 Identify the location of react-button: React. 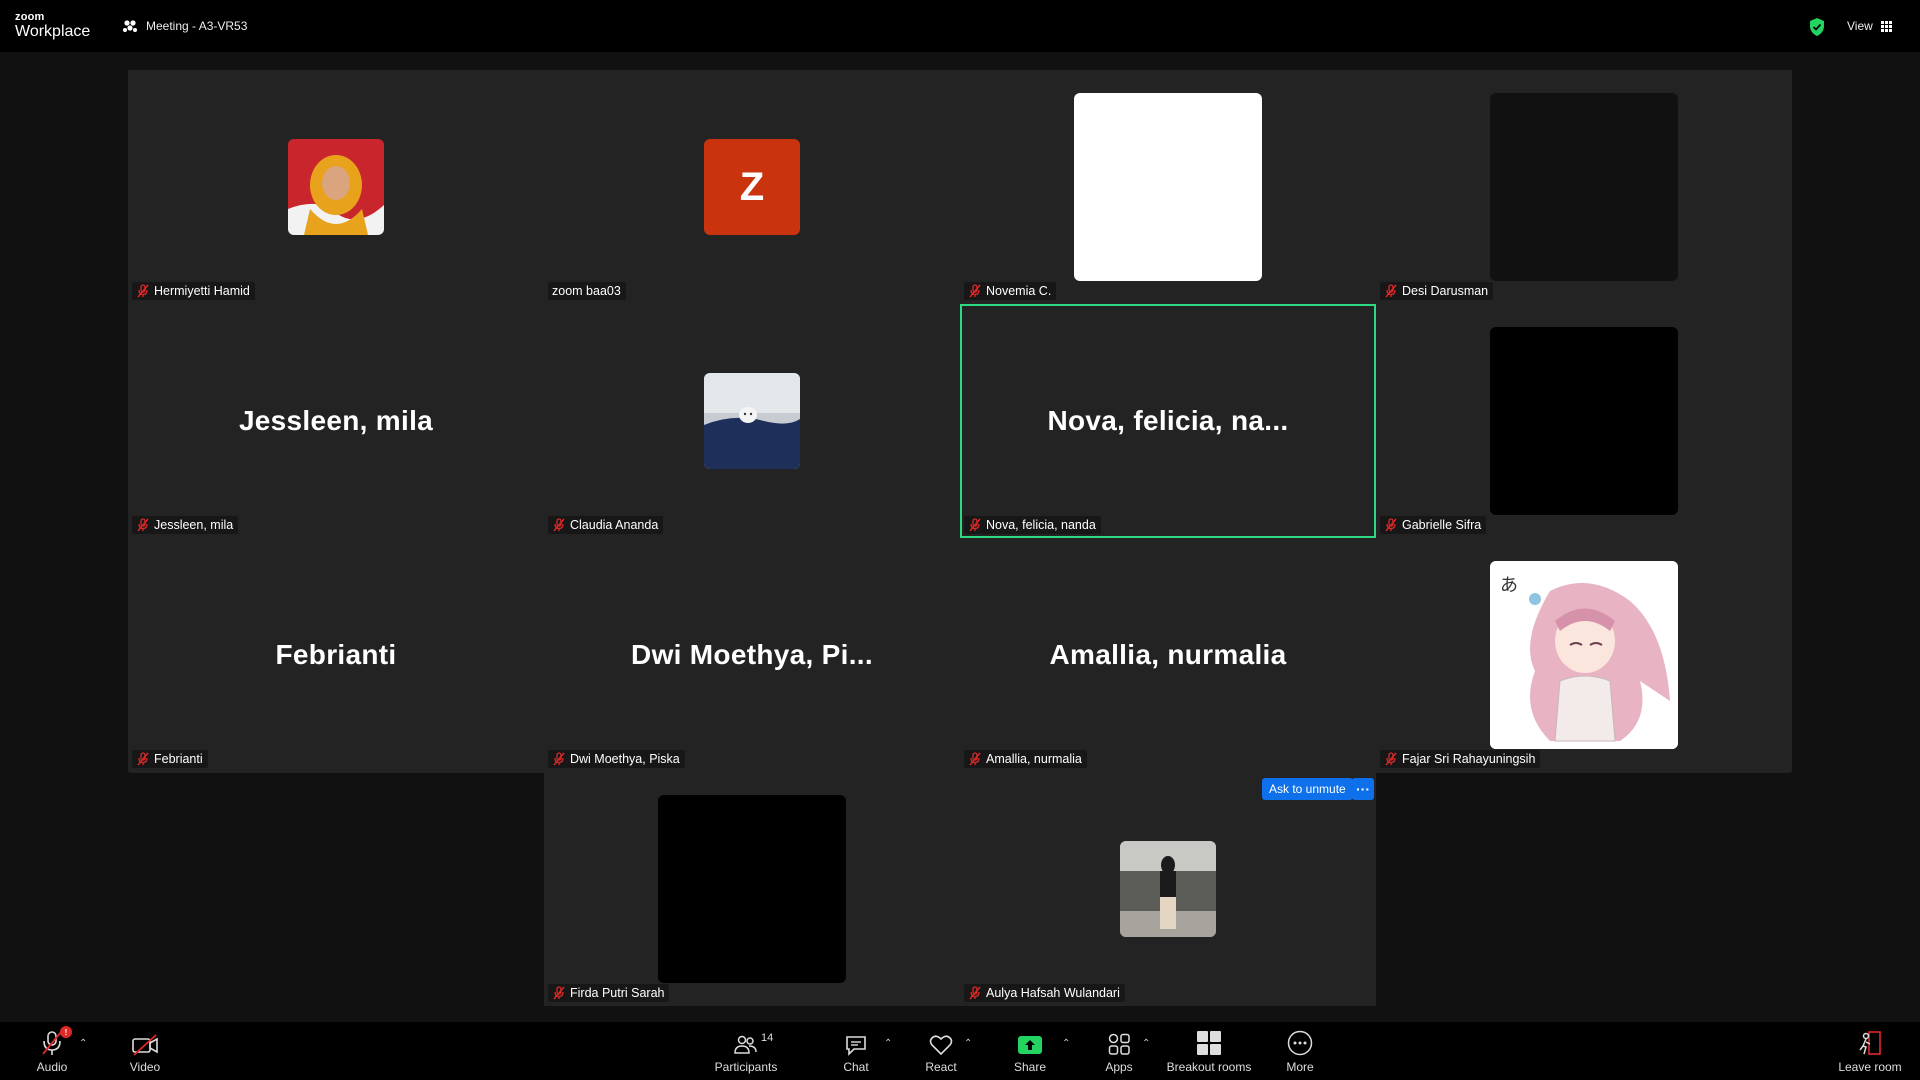
(941, 1051).